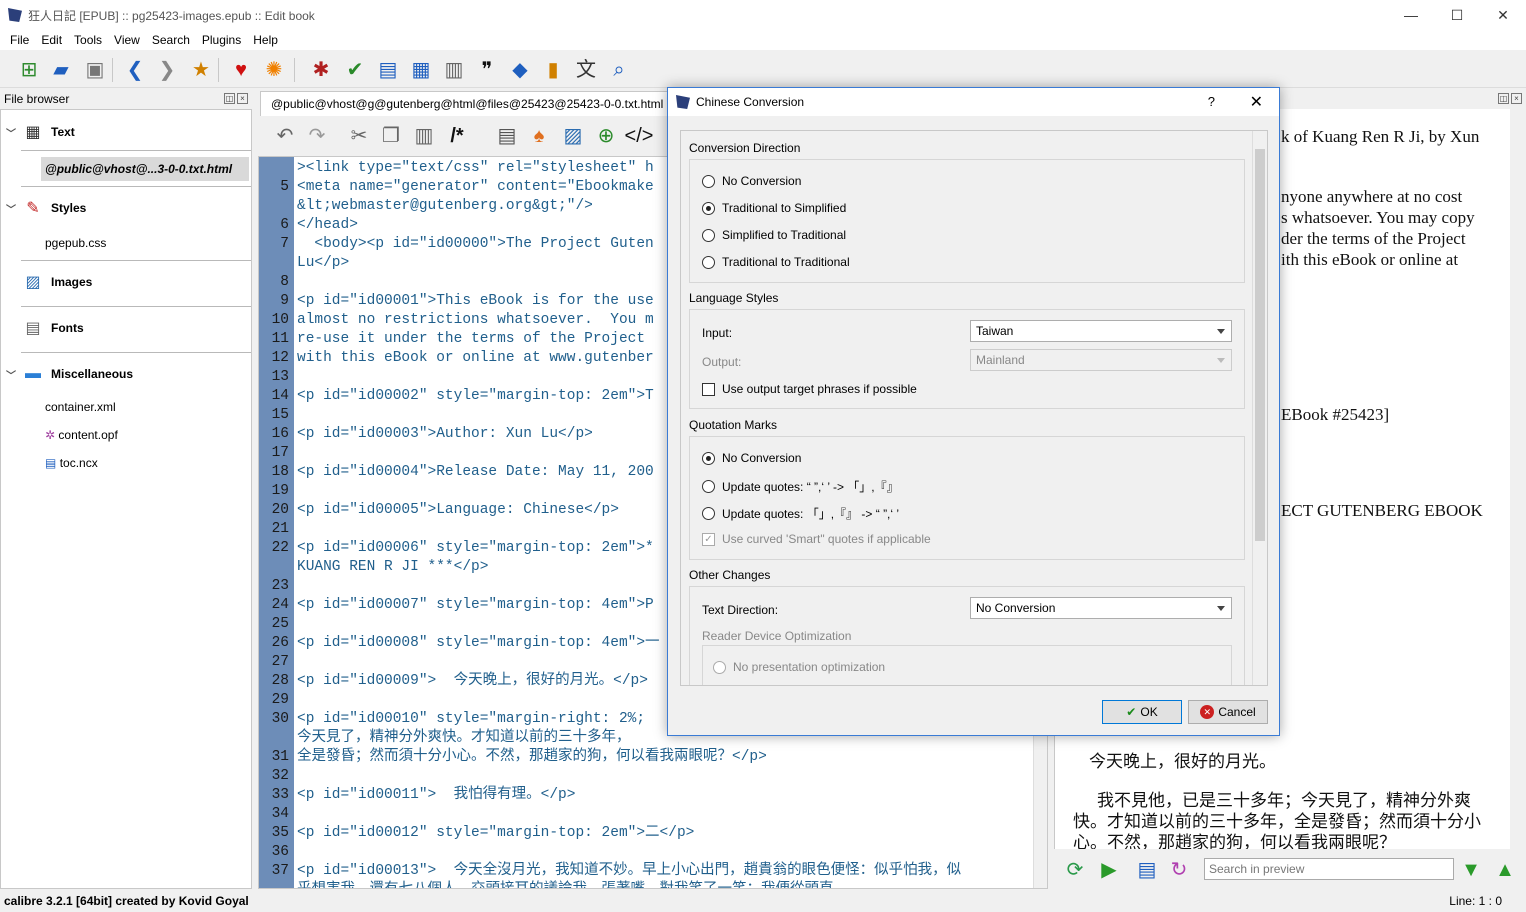 This screenshot has width=1526, height=912. I want to click on menu-help: Help, so click(265, 40).